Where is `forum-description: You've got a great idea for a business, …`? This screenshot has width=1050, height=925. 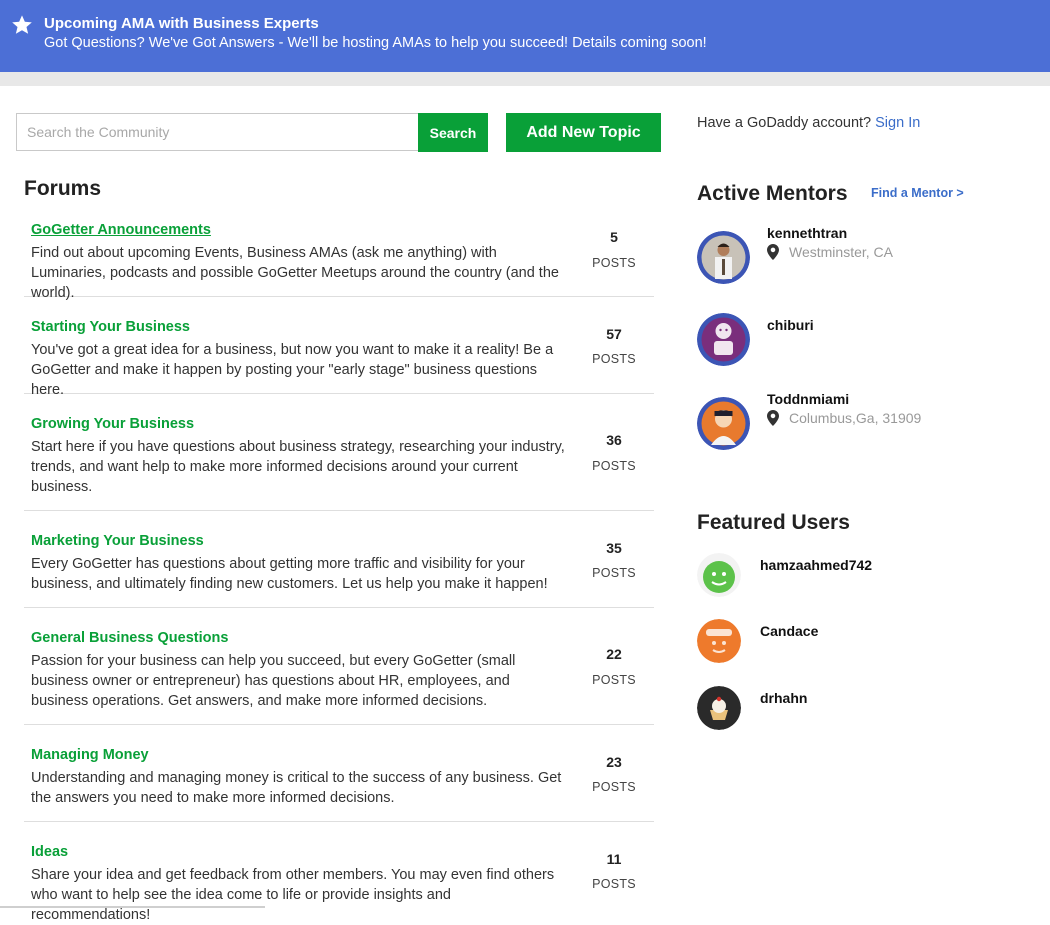
forum-description: You've got a great idea for a business, … is located at coordinates (292, 370).